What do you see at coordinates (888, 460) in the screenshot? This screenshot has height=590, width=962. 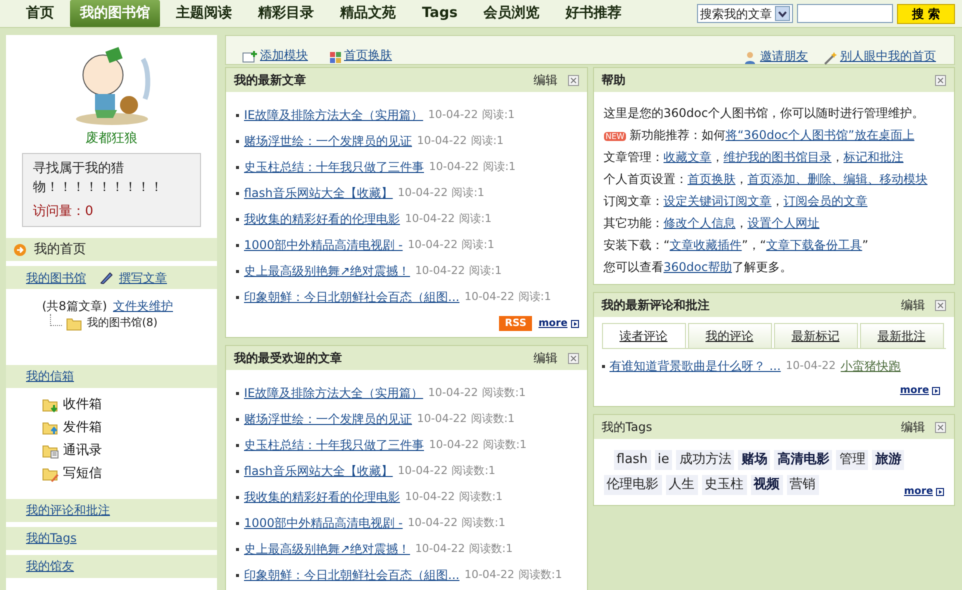 I see `tag-link: 旅游` at bounding box center [888, 460].